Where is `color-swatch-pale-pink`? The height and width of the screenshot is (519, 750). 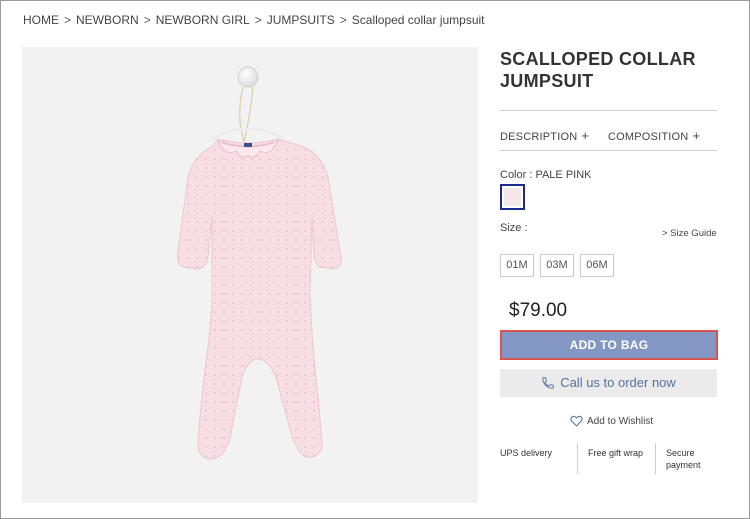
color-swatch-pale-pink is located at coordinates (512, 197).